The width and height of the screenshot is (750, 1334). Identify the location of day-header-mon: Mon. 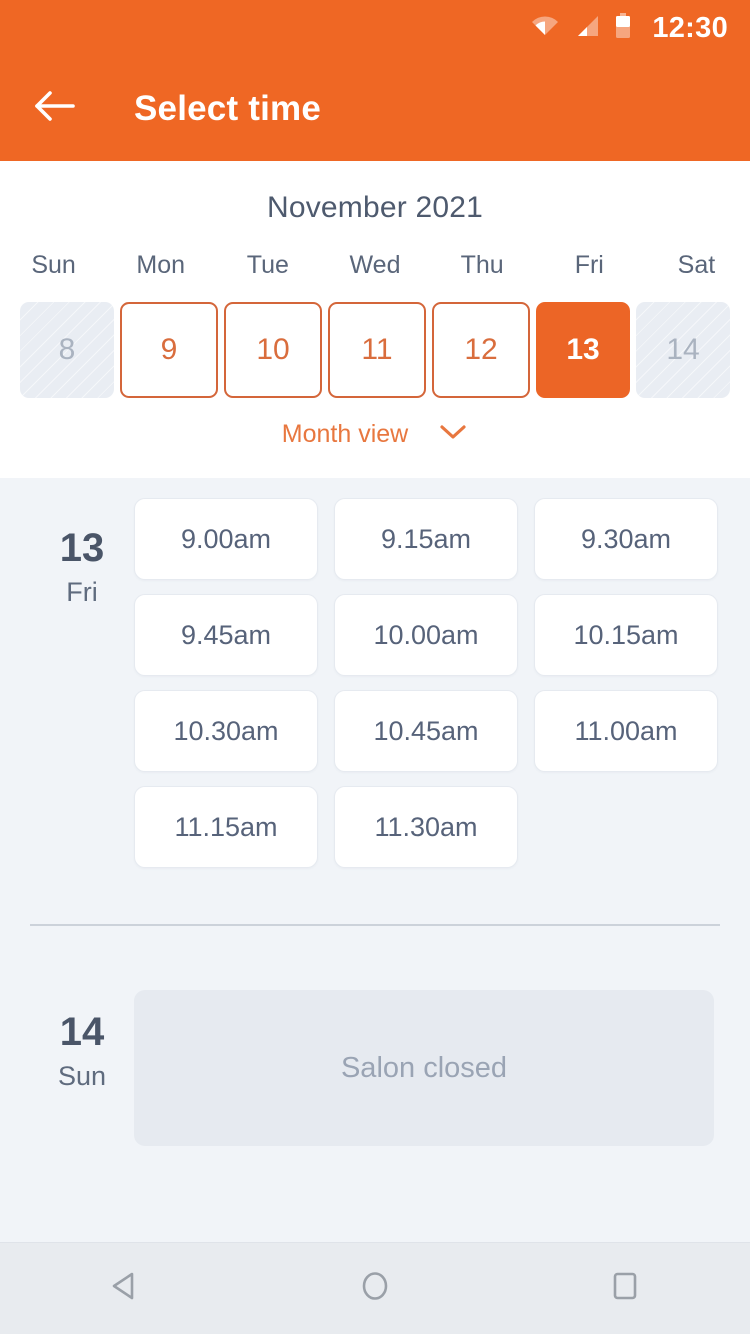
(161, 265).